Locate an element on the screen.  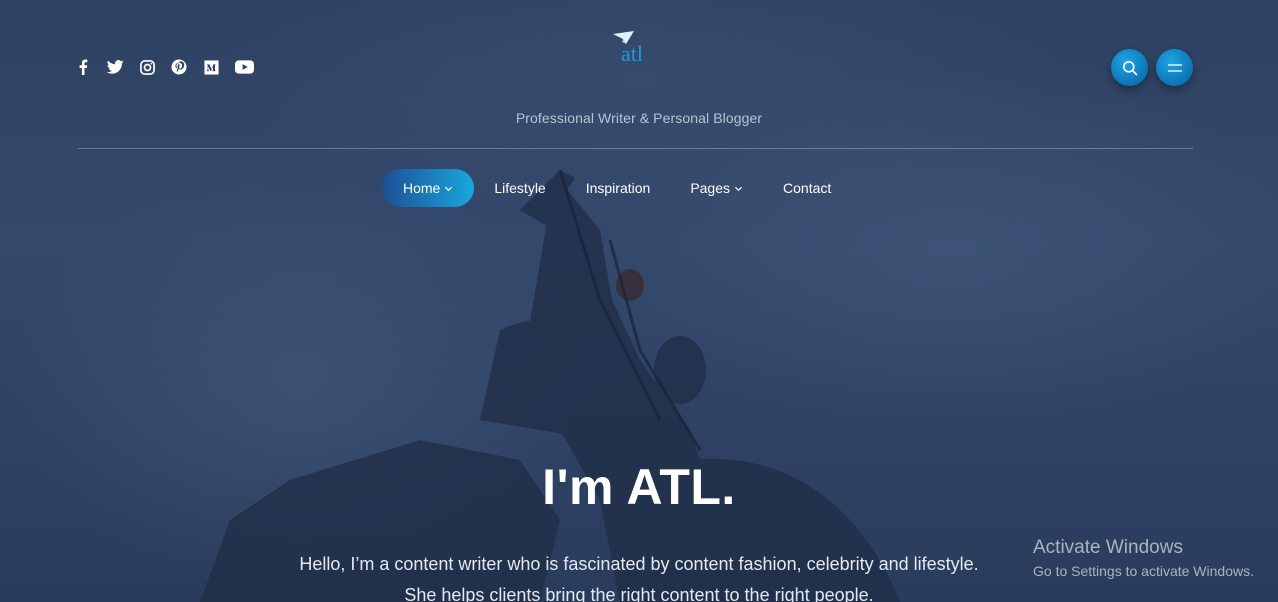
site-logo: atl is located at coordinates (634, 48).